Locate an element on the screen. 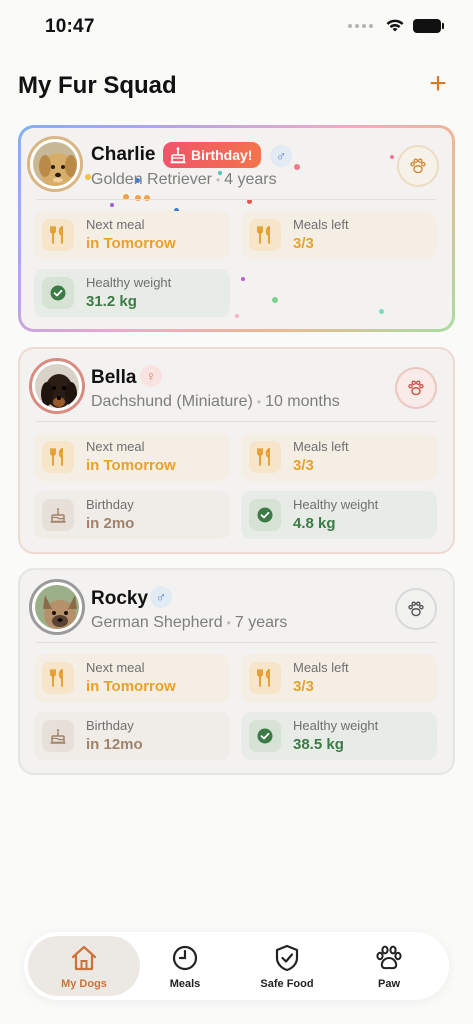 The image size is (473, 1024). dog-breed: German Shepherd is located at coordinates (157, 622).